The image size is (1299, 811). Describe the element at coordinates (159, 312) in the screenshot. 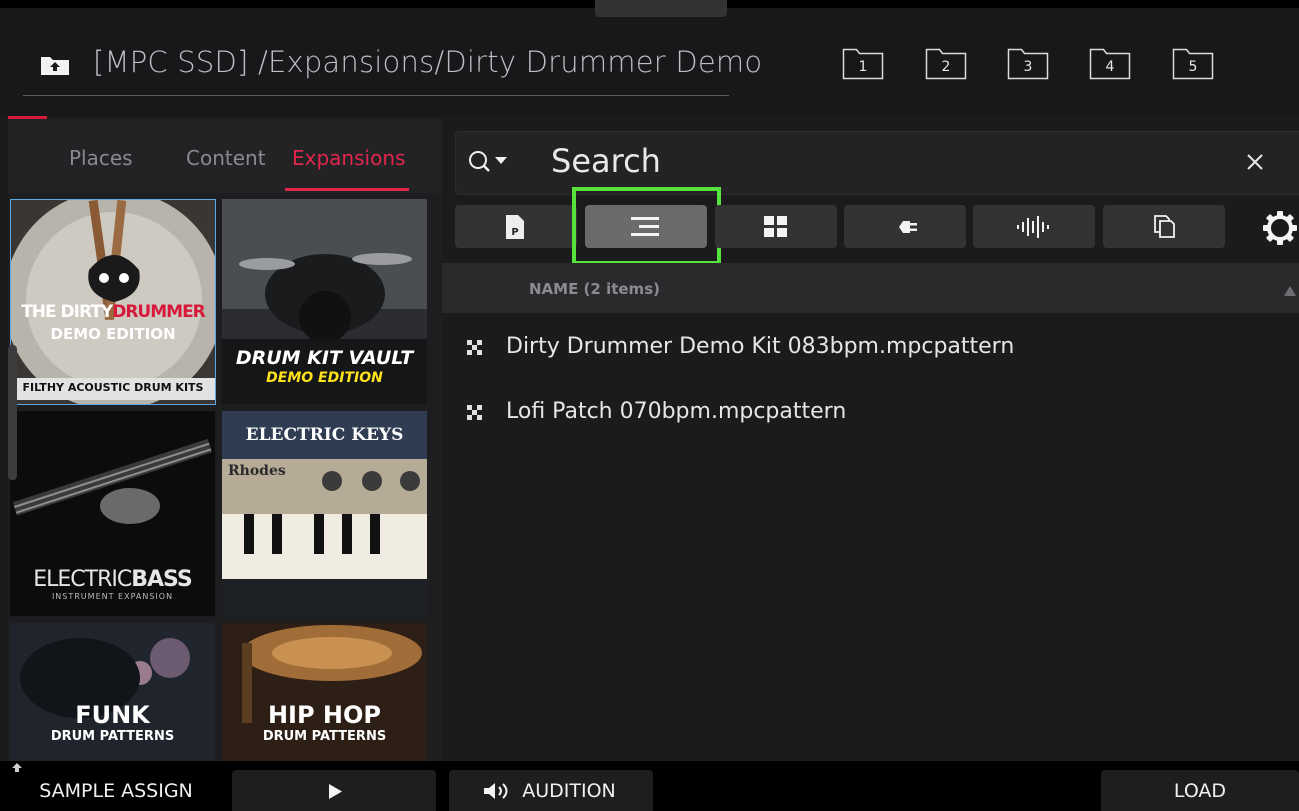

I see `thumbnail-title-part2: DRUMMER` at that location.